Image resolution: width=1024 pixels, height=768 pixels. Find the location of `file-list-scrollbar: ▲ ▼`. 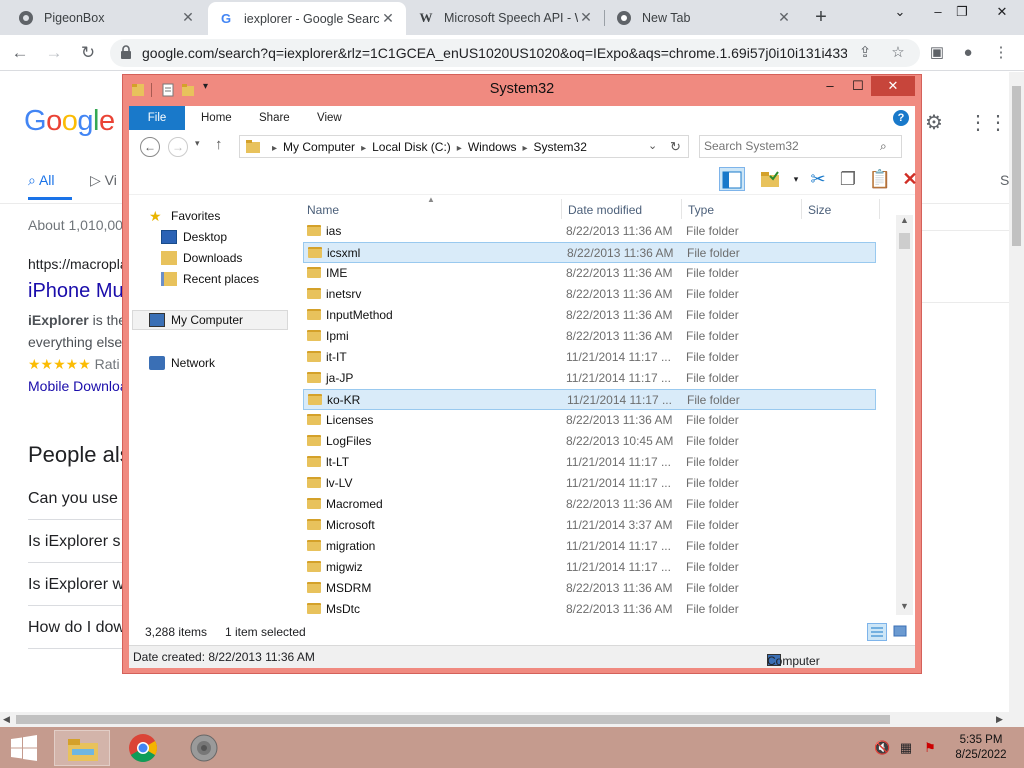

file-list-scrollbar: ▲ ▼ is located at coordinates (904, 415).